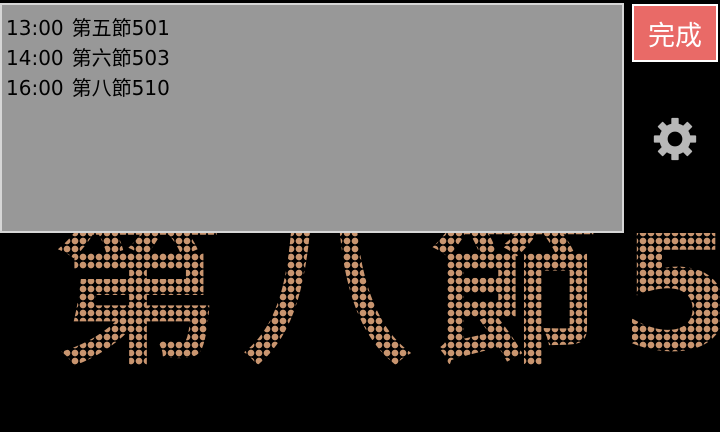 This screenshot has width=720, height=432. What do you see at coordinates (312, 28) in the screenshot?
I see `schedule-item: 13:00 第五節501` at bounding box center [312, 28].